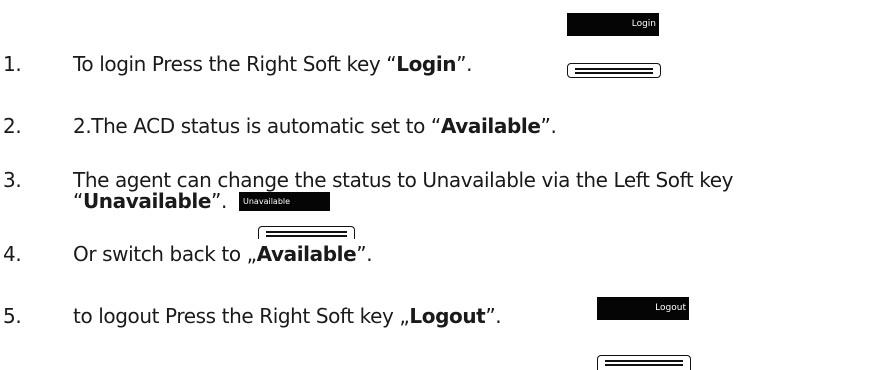  Describe the element at coordinates (12, 316) in the screenshot. I see `step-number-5: 5.` at that location.